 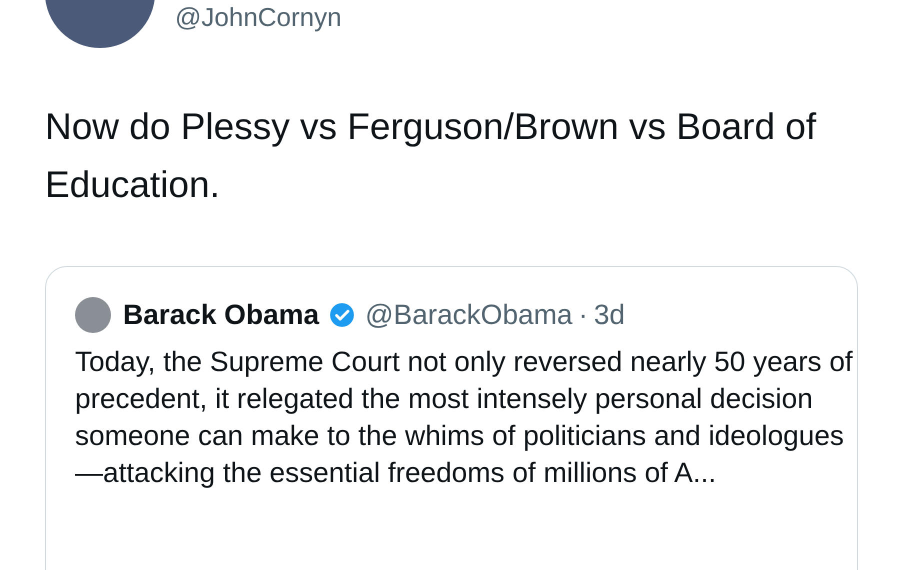 What do you see at coordinates (93, 315) in the screenshot?
I see `avatar-photo-placeholder` at bounding box center [93, 315].